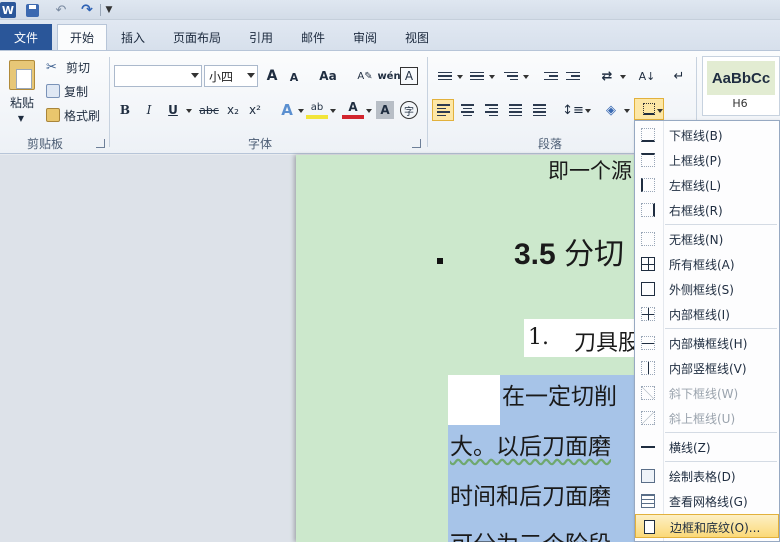  I want to click on numbering-dropdown-icon, so click(492, 77).